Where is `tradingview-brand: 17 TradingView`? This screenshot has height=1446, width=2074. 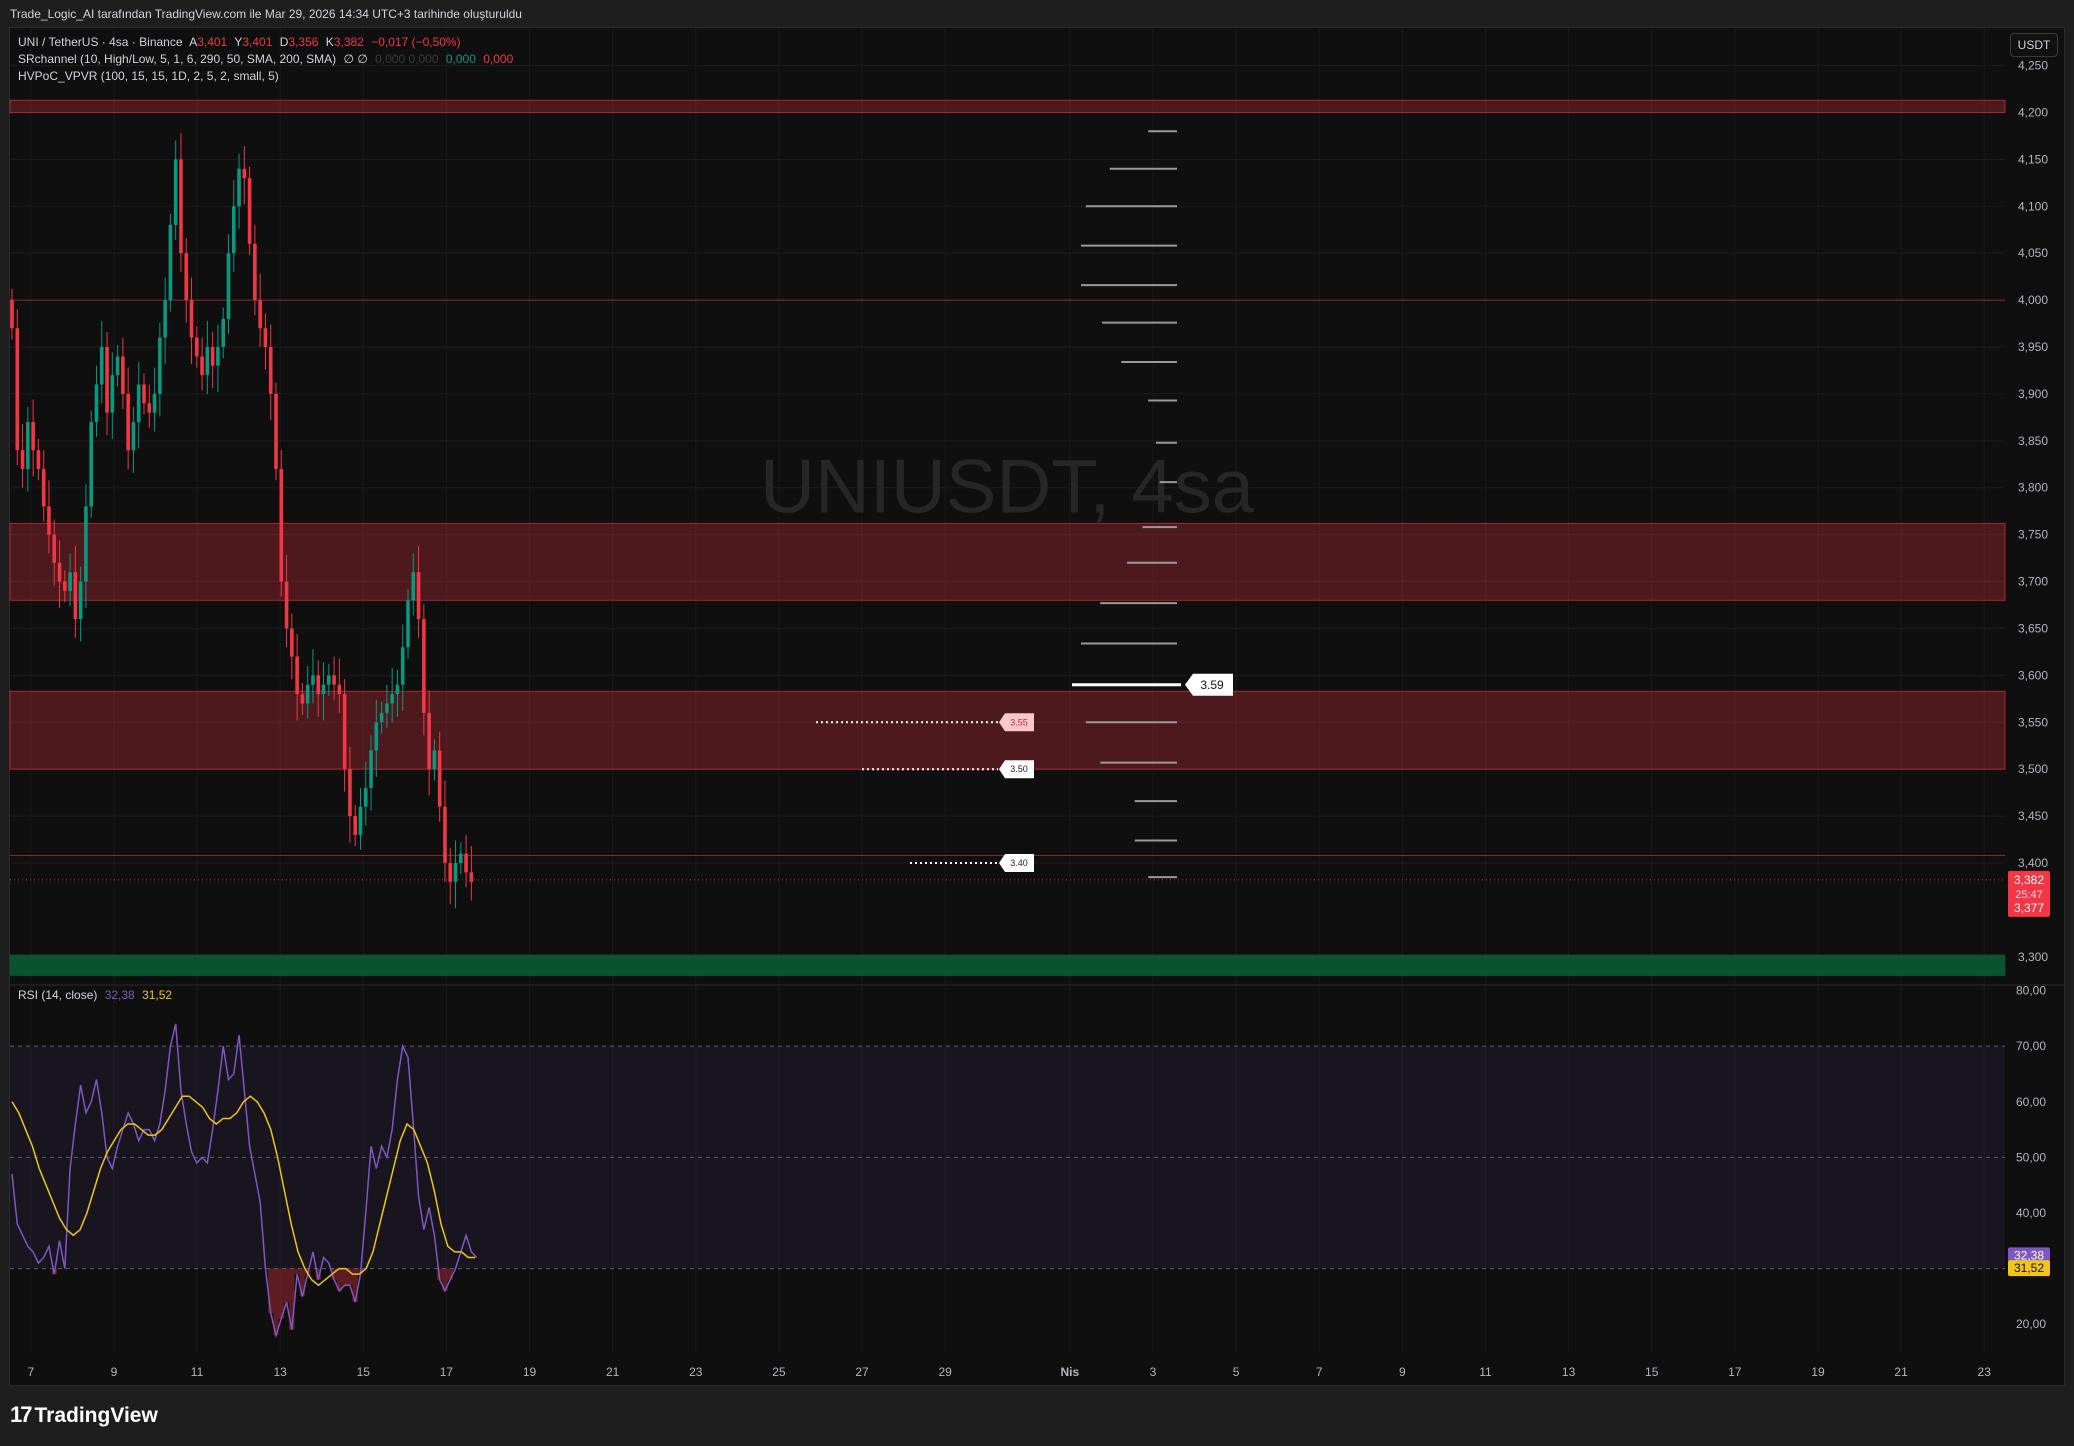
tradingview-brand: 17 TradingView is located at coordinates (84, 1415).